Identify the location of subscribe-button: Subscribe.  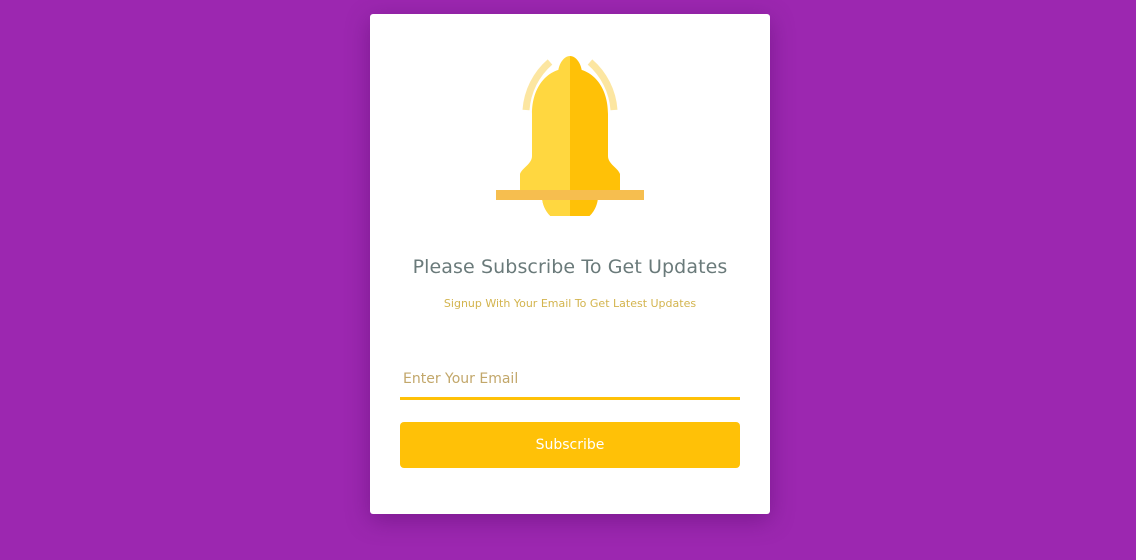
(570, 445).